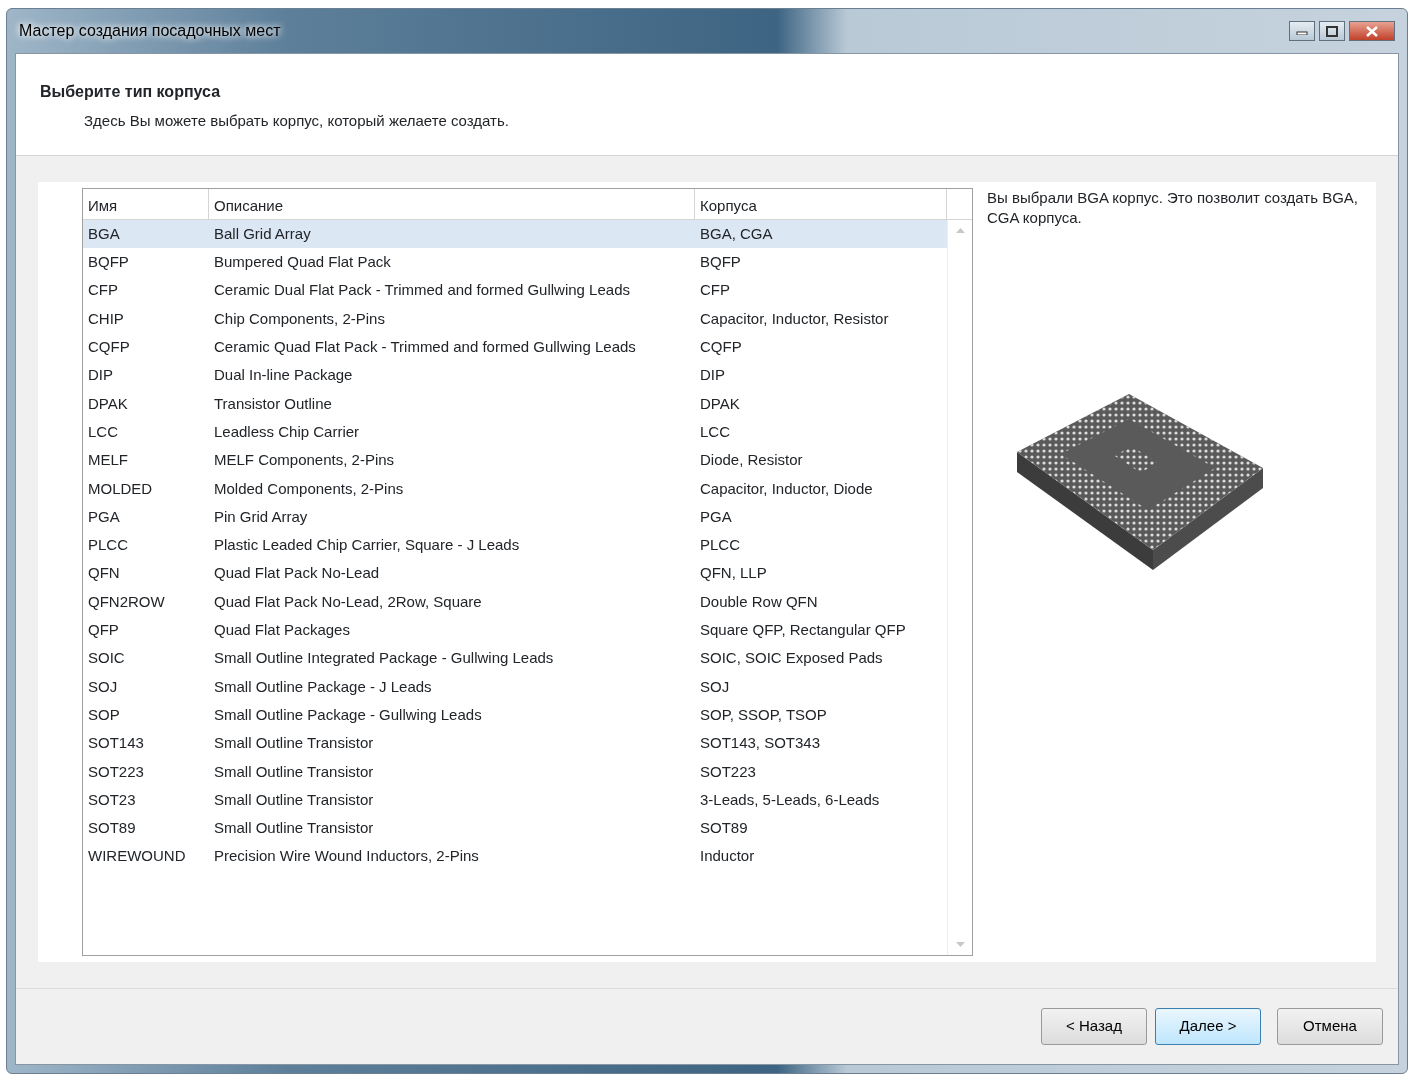 The height and width of the screenshot is (1081, 1415). I want to click on table-cell-text: CHIP, so click(106, 318).